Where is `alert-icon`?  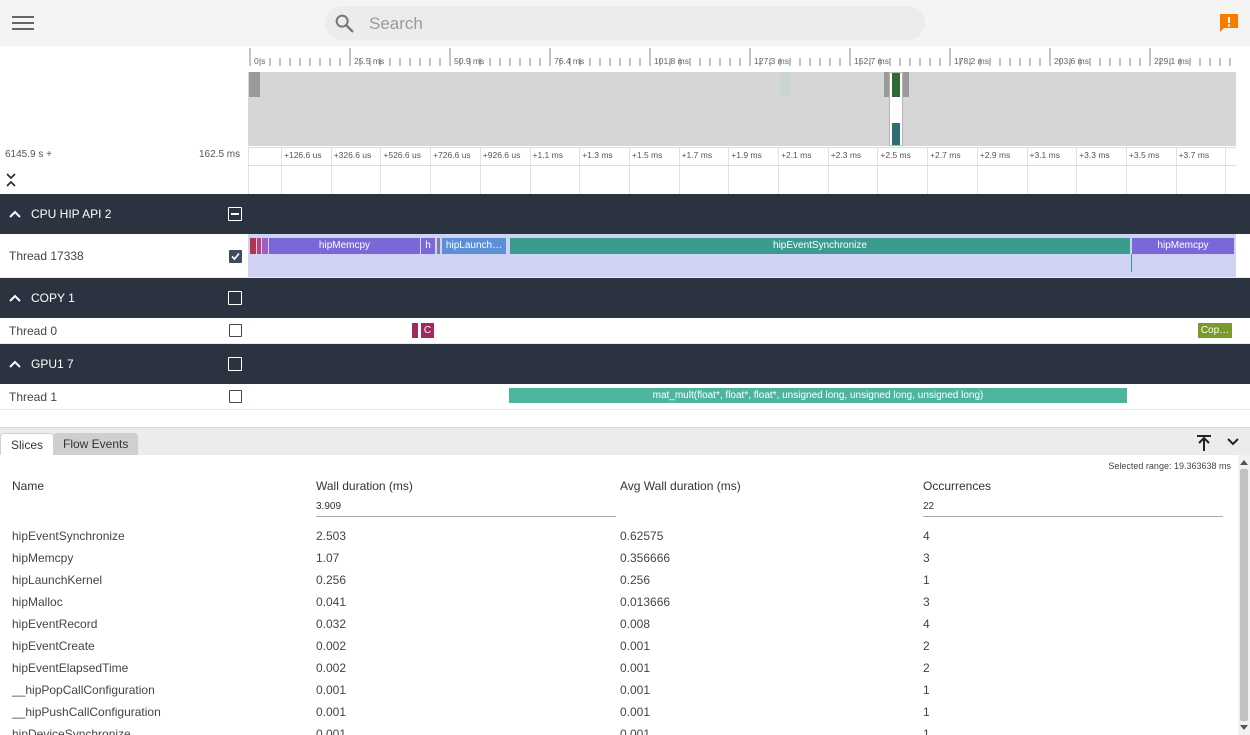 alert-icon is located at coordinates (1229, 23).